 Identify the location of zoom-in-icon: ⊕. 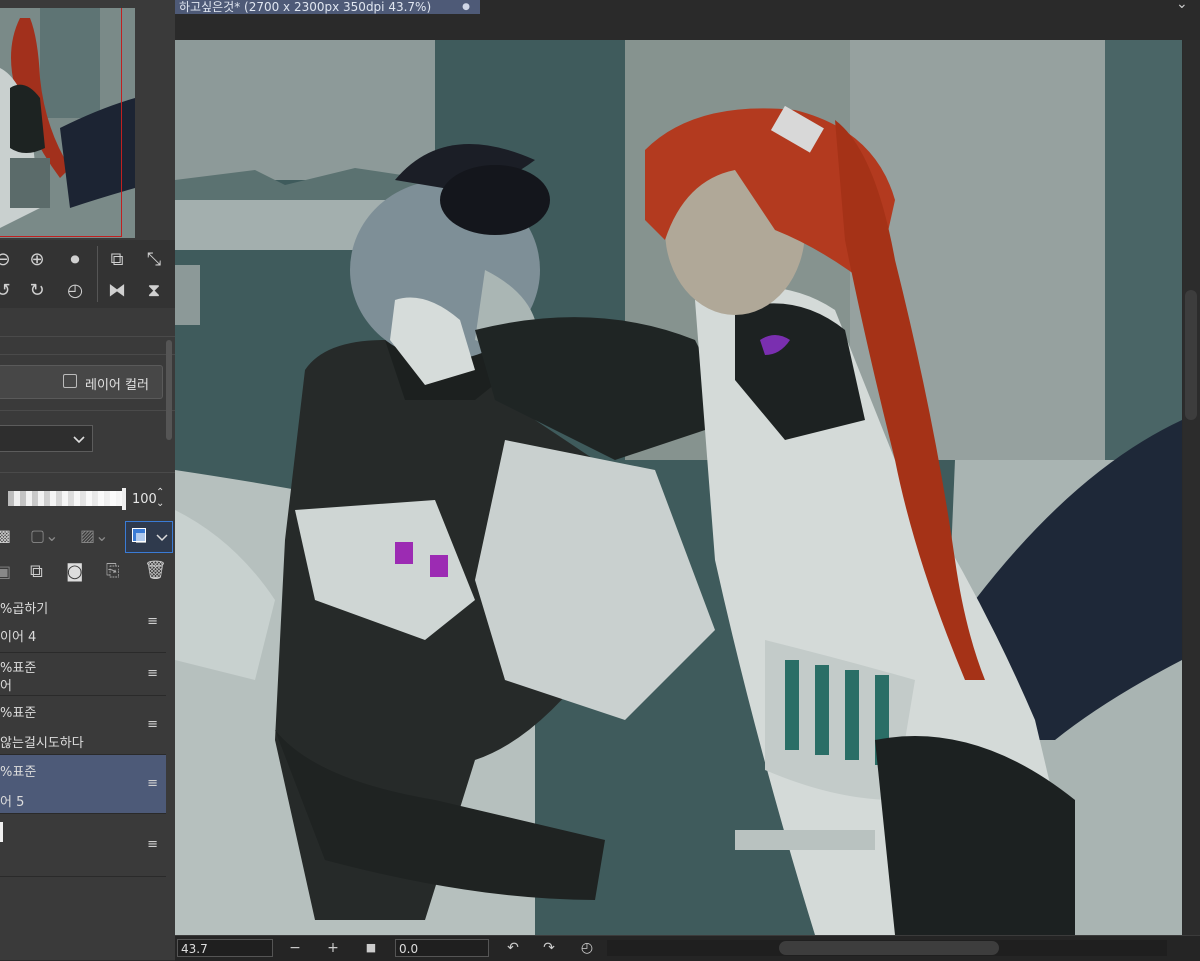
(37, 259).